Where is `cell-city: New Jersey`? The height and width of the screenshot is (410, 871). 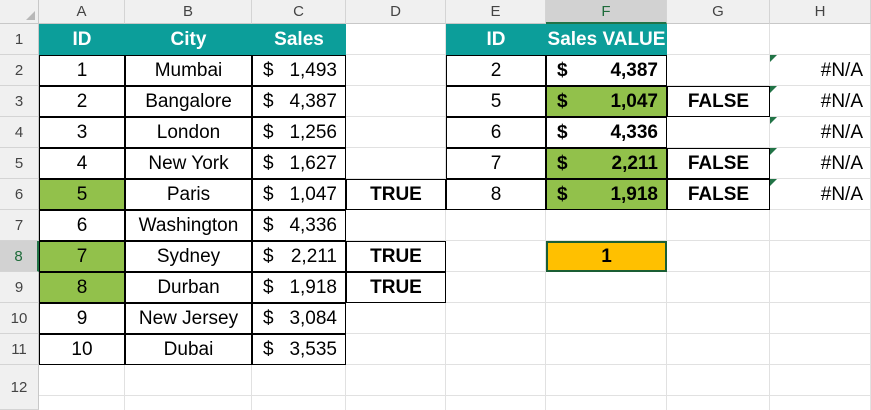 cell-city: New Jersey is located at coordinates (188, 318).